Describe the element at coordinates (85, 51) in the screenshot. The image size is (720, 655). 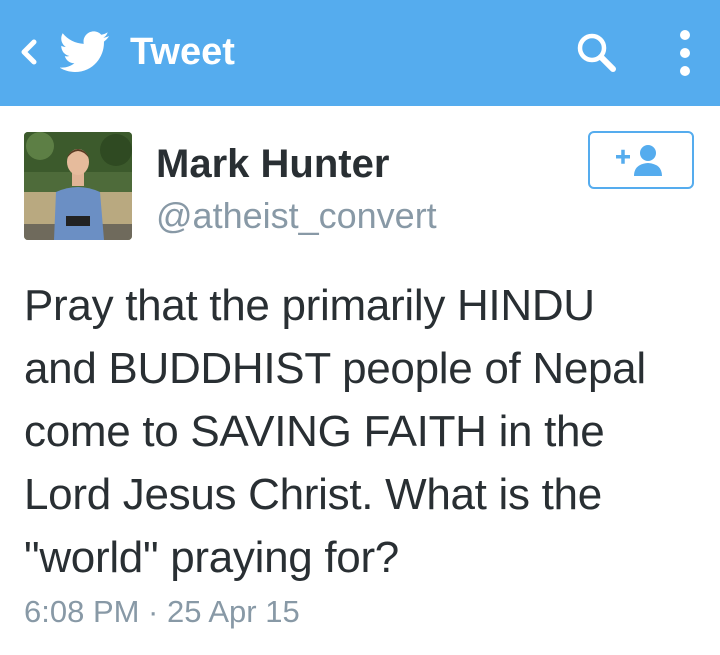
I see `twitter-bird-icon` at that location.